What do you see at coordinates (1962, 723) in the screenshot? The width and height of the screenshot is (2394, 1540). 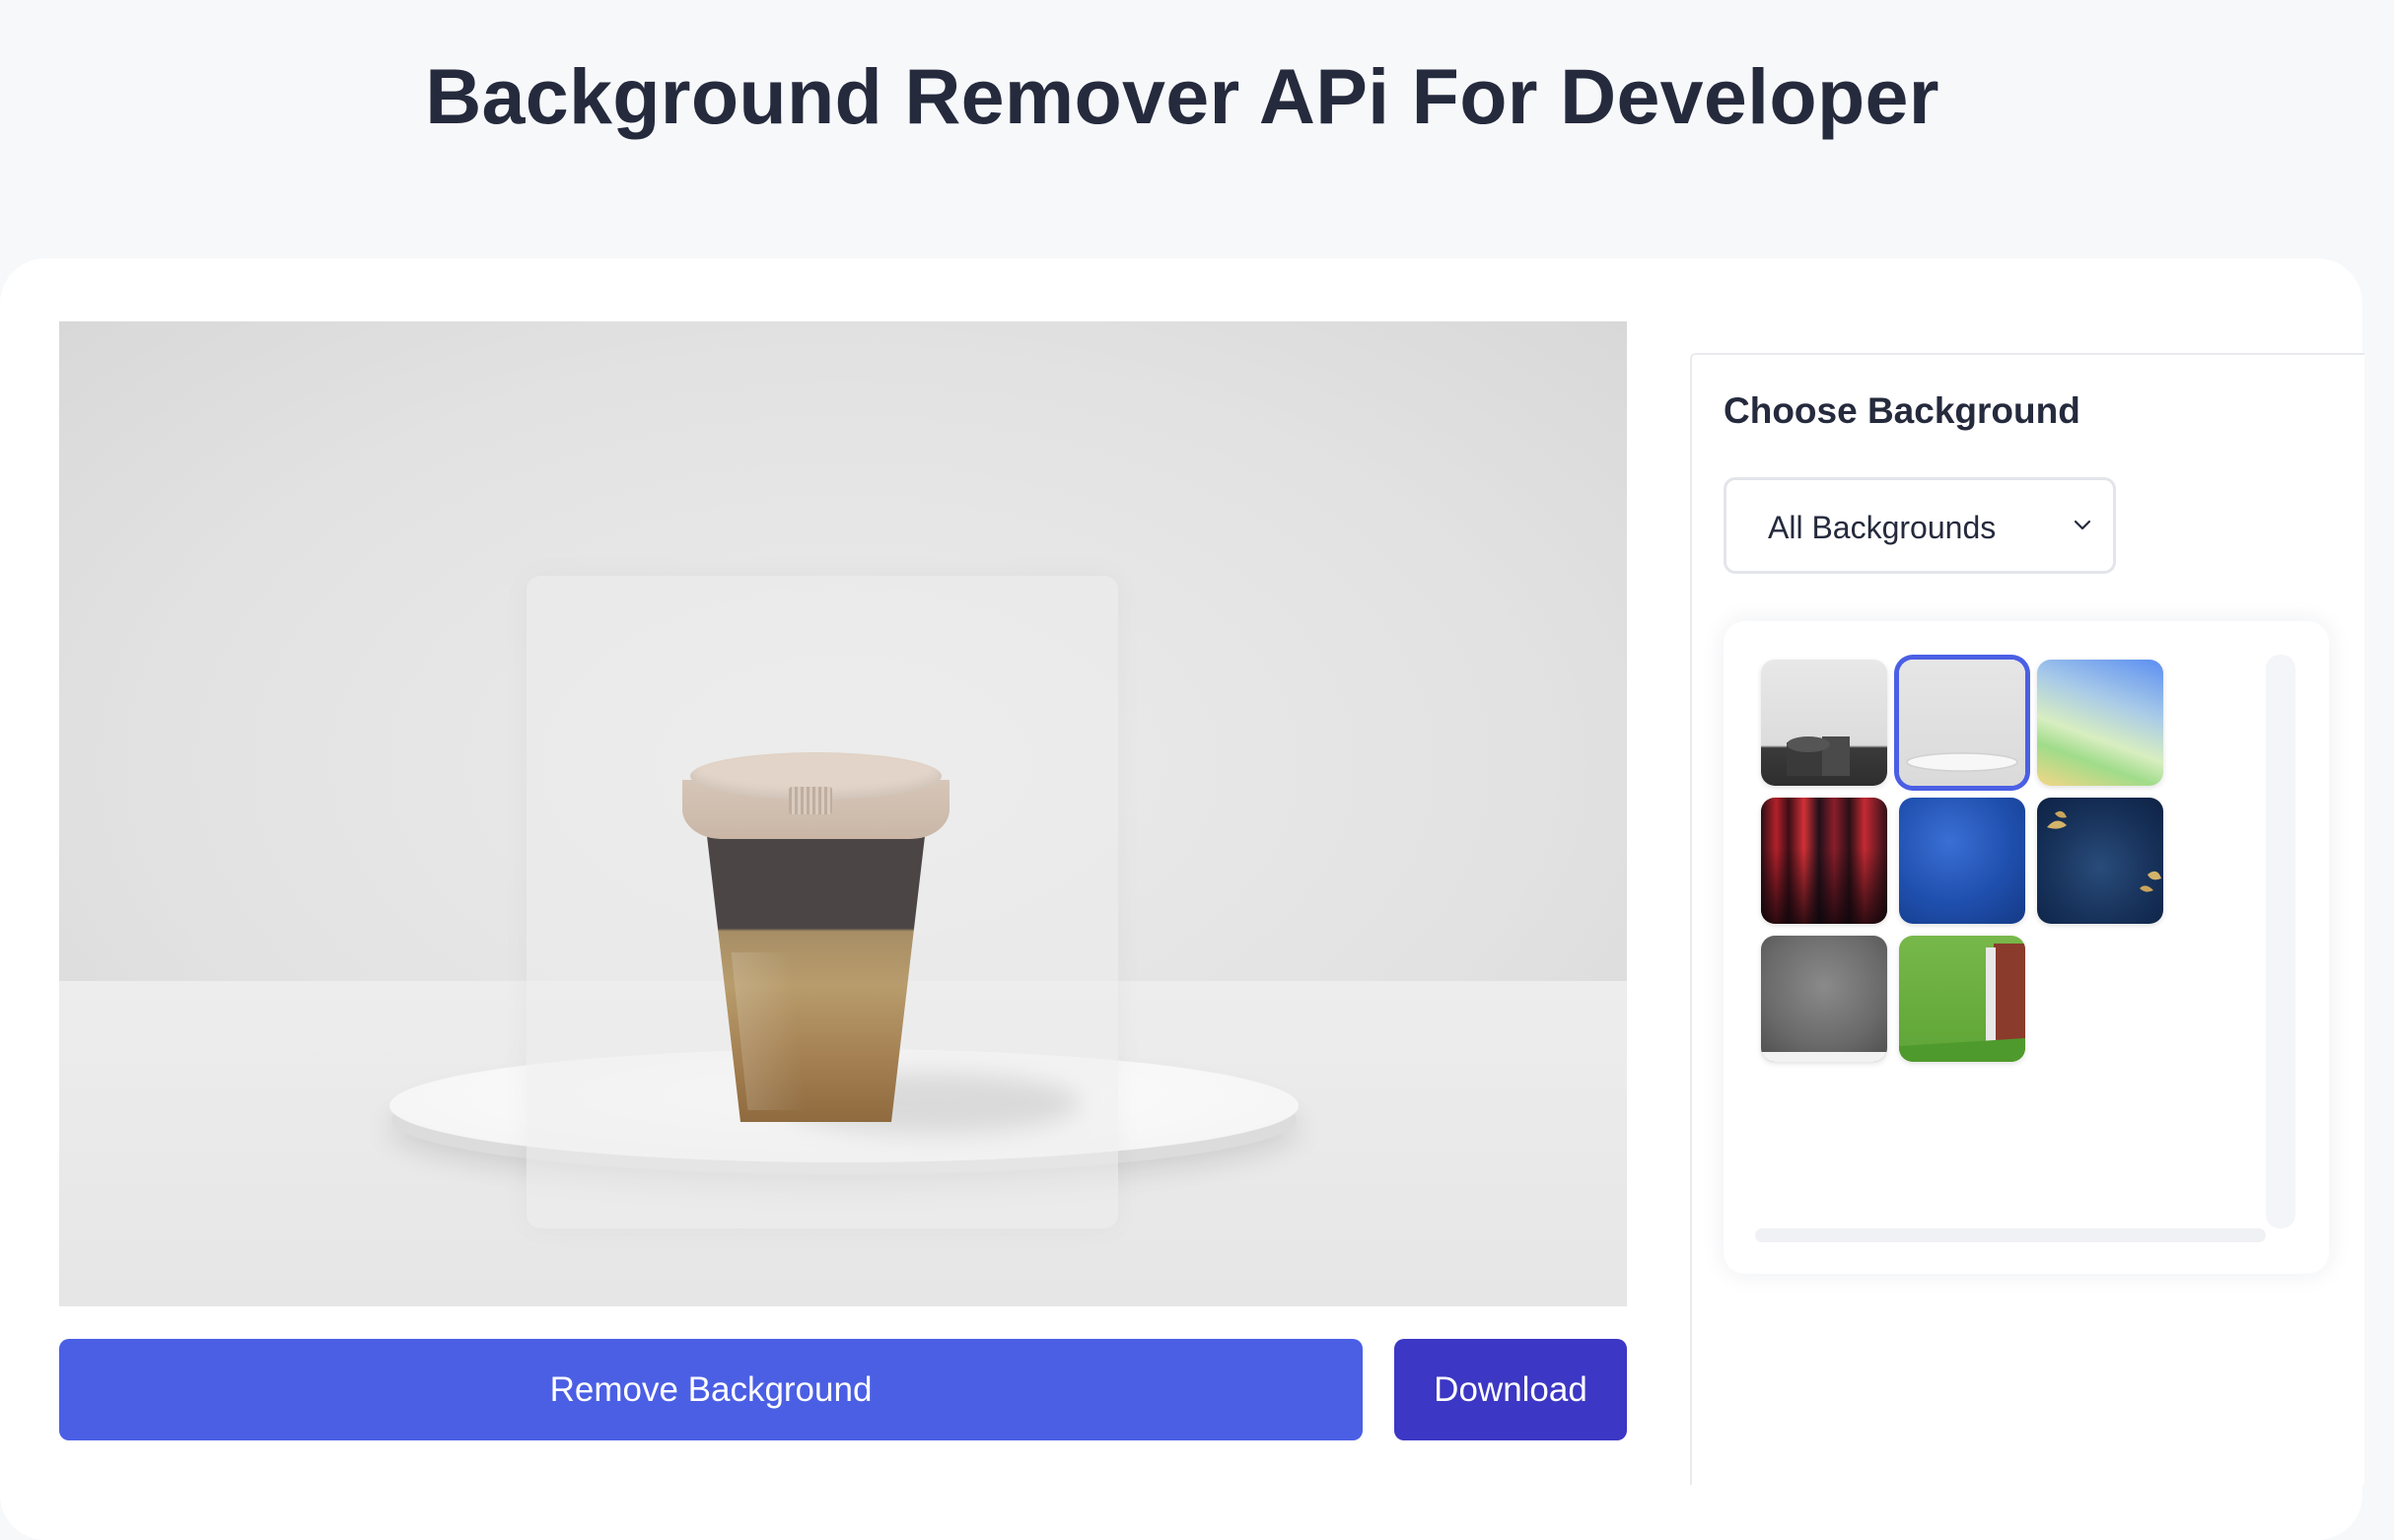 I see `background-thumbnail-selected` at bounding box center [1962, 723].